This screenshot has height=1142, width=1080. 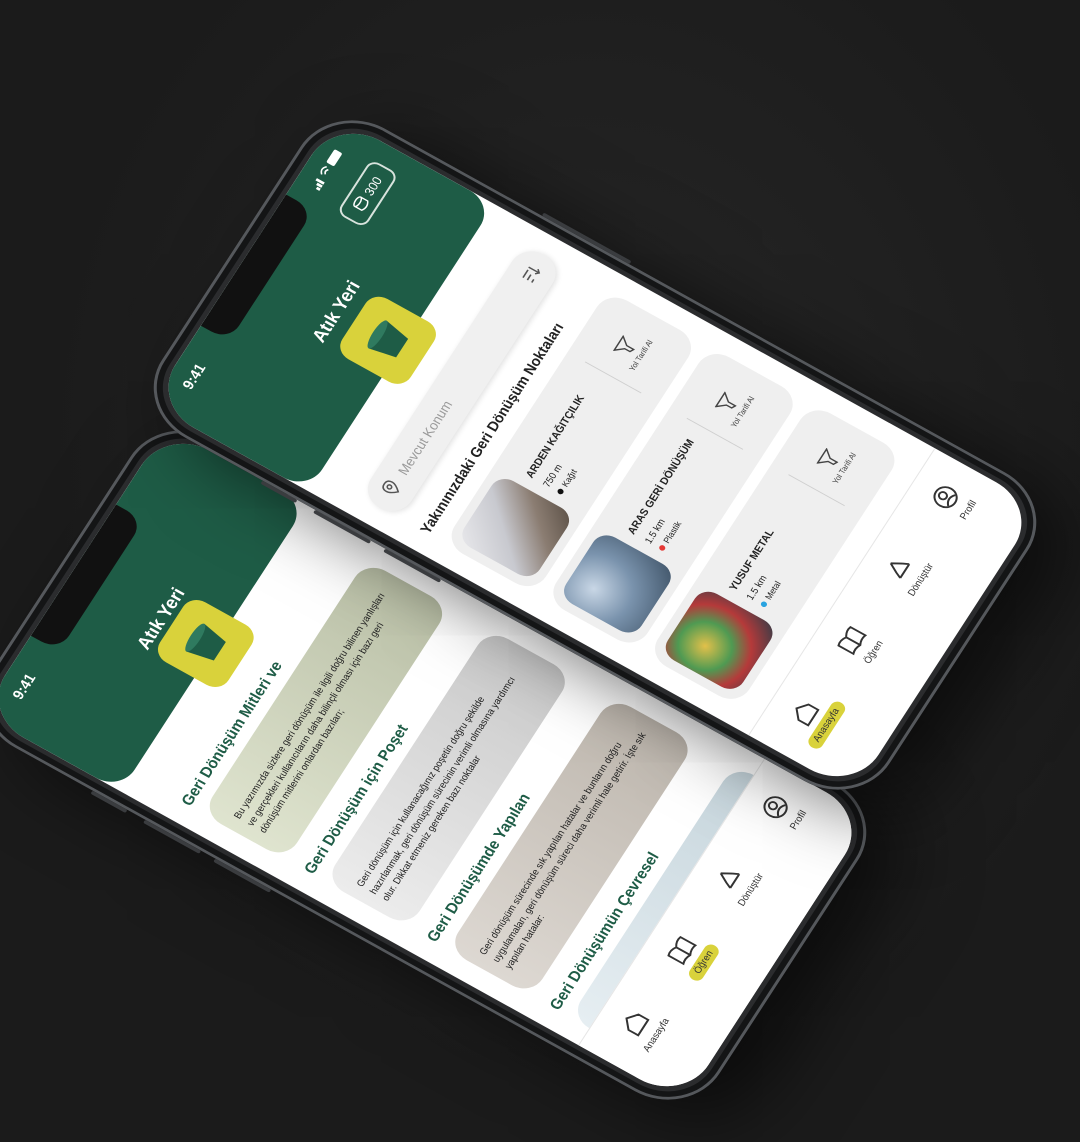 I want to click on point-info: ARDEN KAĞITÇILIK 750 m Kağıt, so click(x=578, y=431).